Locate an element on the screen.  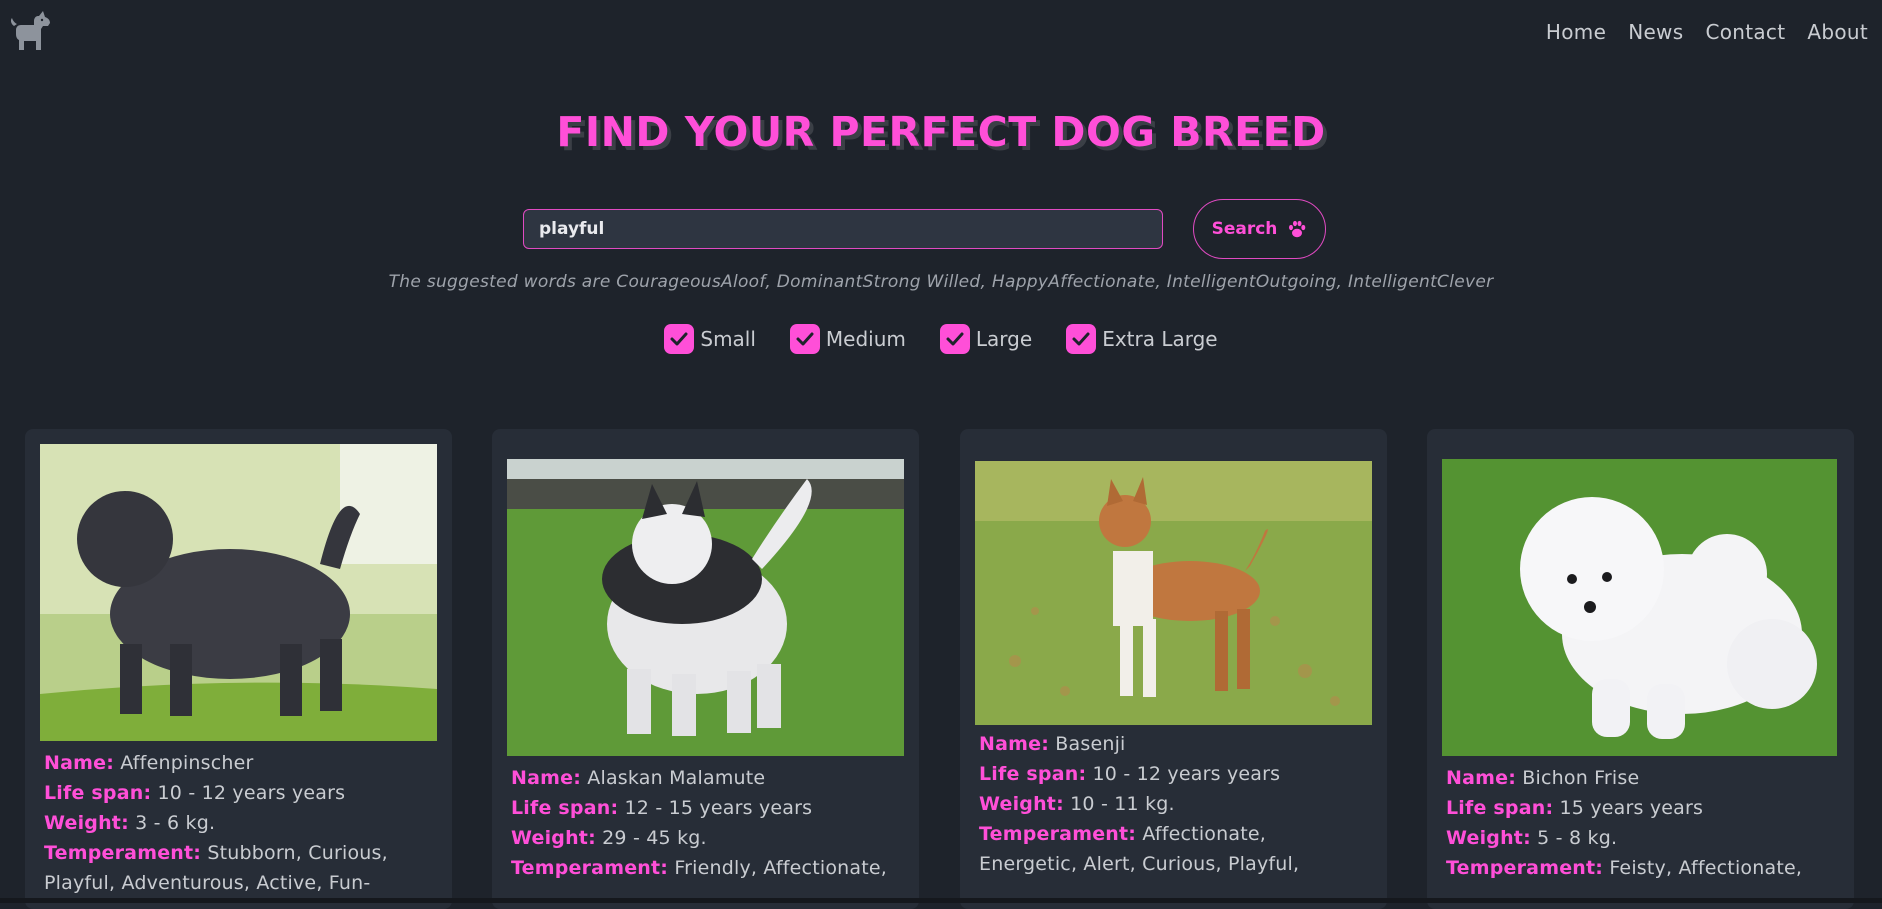
weight-row: Weight: 10 - 11 kg. is located at coordinates (1176, 804).